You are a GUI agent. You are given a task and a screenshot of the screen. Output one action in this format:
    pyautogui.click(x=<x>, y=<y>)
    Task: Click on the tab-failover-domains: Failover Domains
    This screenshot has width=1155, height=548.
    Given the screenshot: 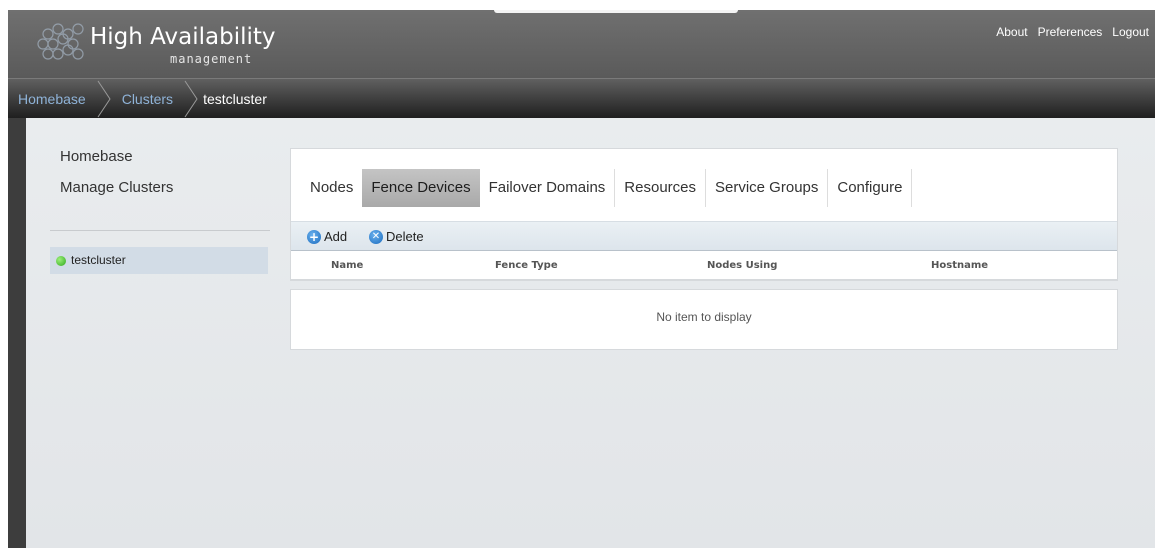 What is the action you would take?
    pyautogui.click(x=548, y=188)
    